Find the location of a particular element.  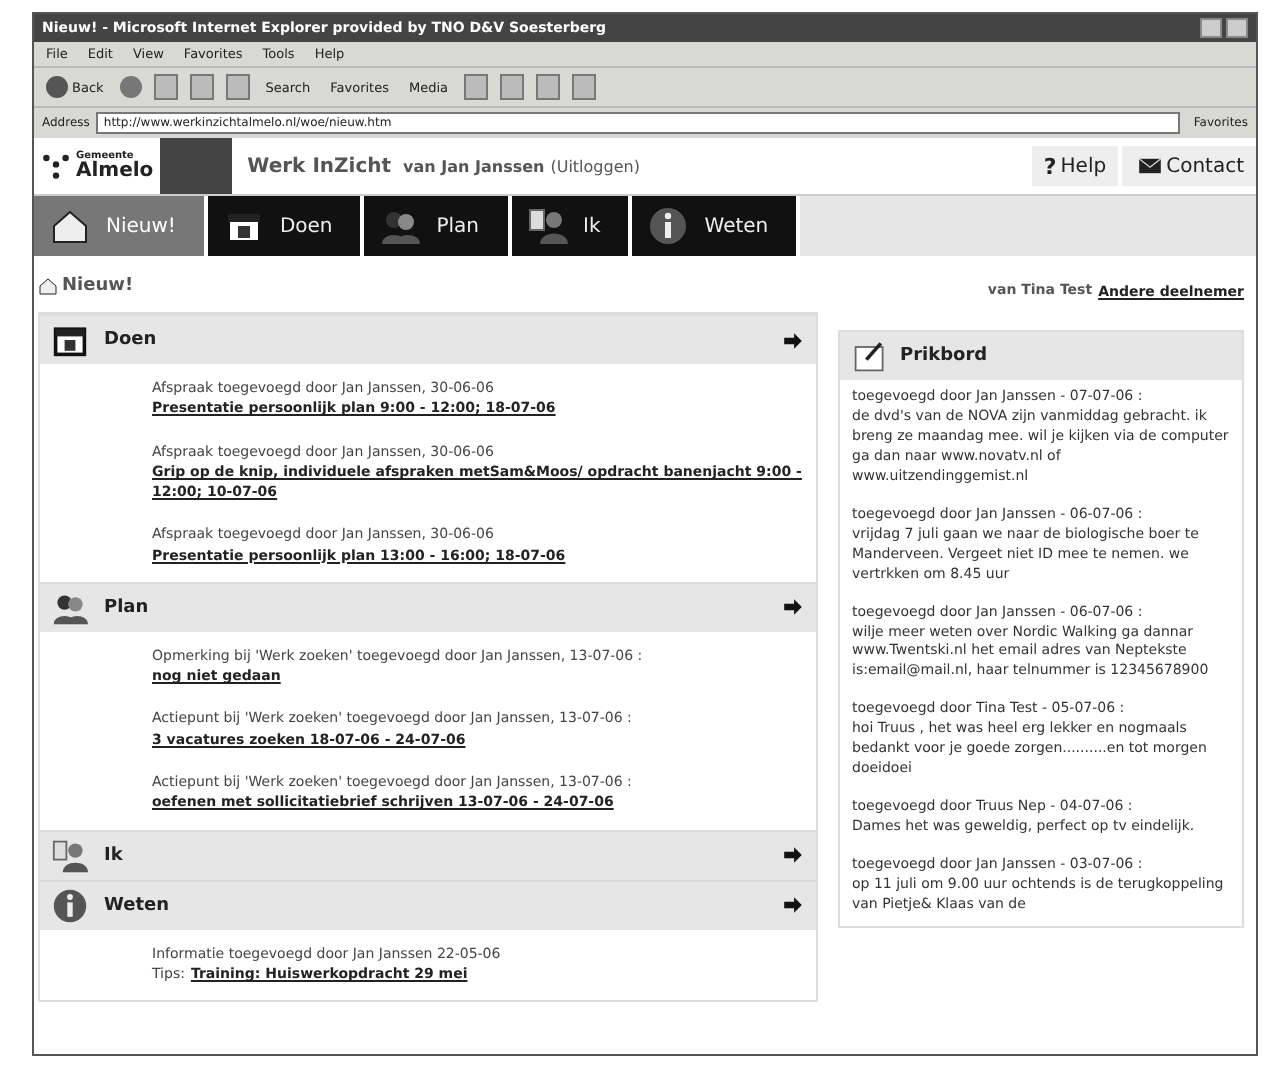

minimize-button is located at coordinates (1211, 28).